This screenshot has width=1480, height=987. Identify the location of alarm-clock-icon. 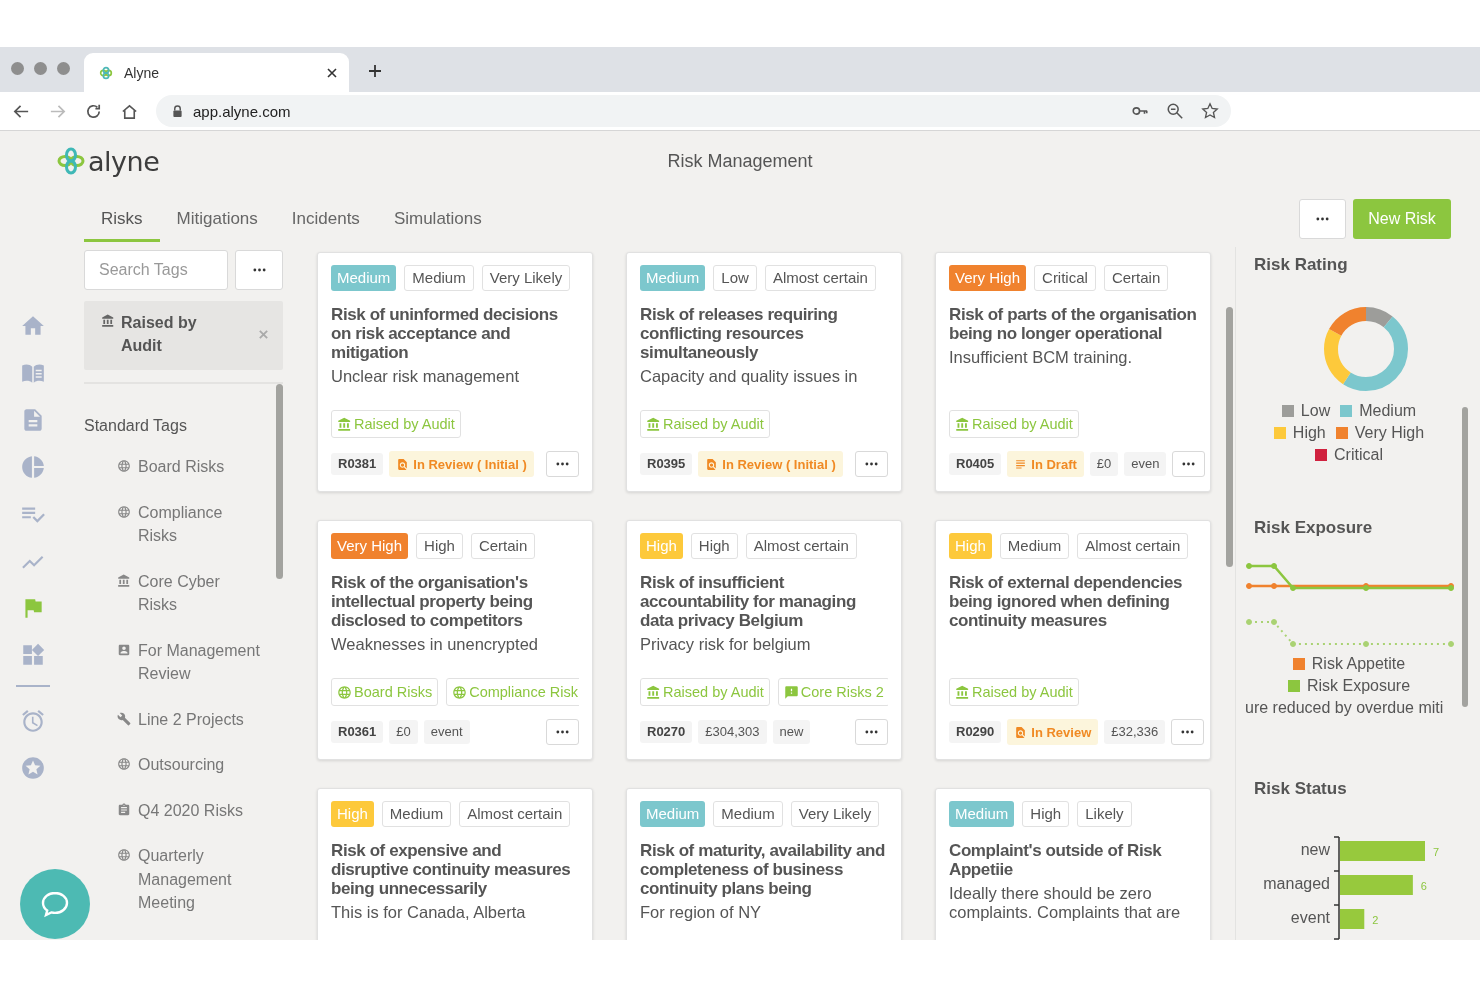
(32, 721).